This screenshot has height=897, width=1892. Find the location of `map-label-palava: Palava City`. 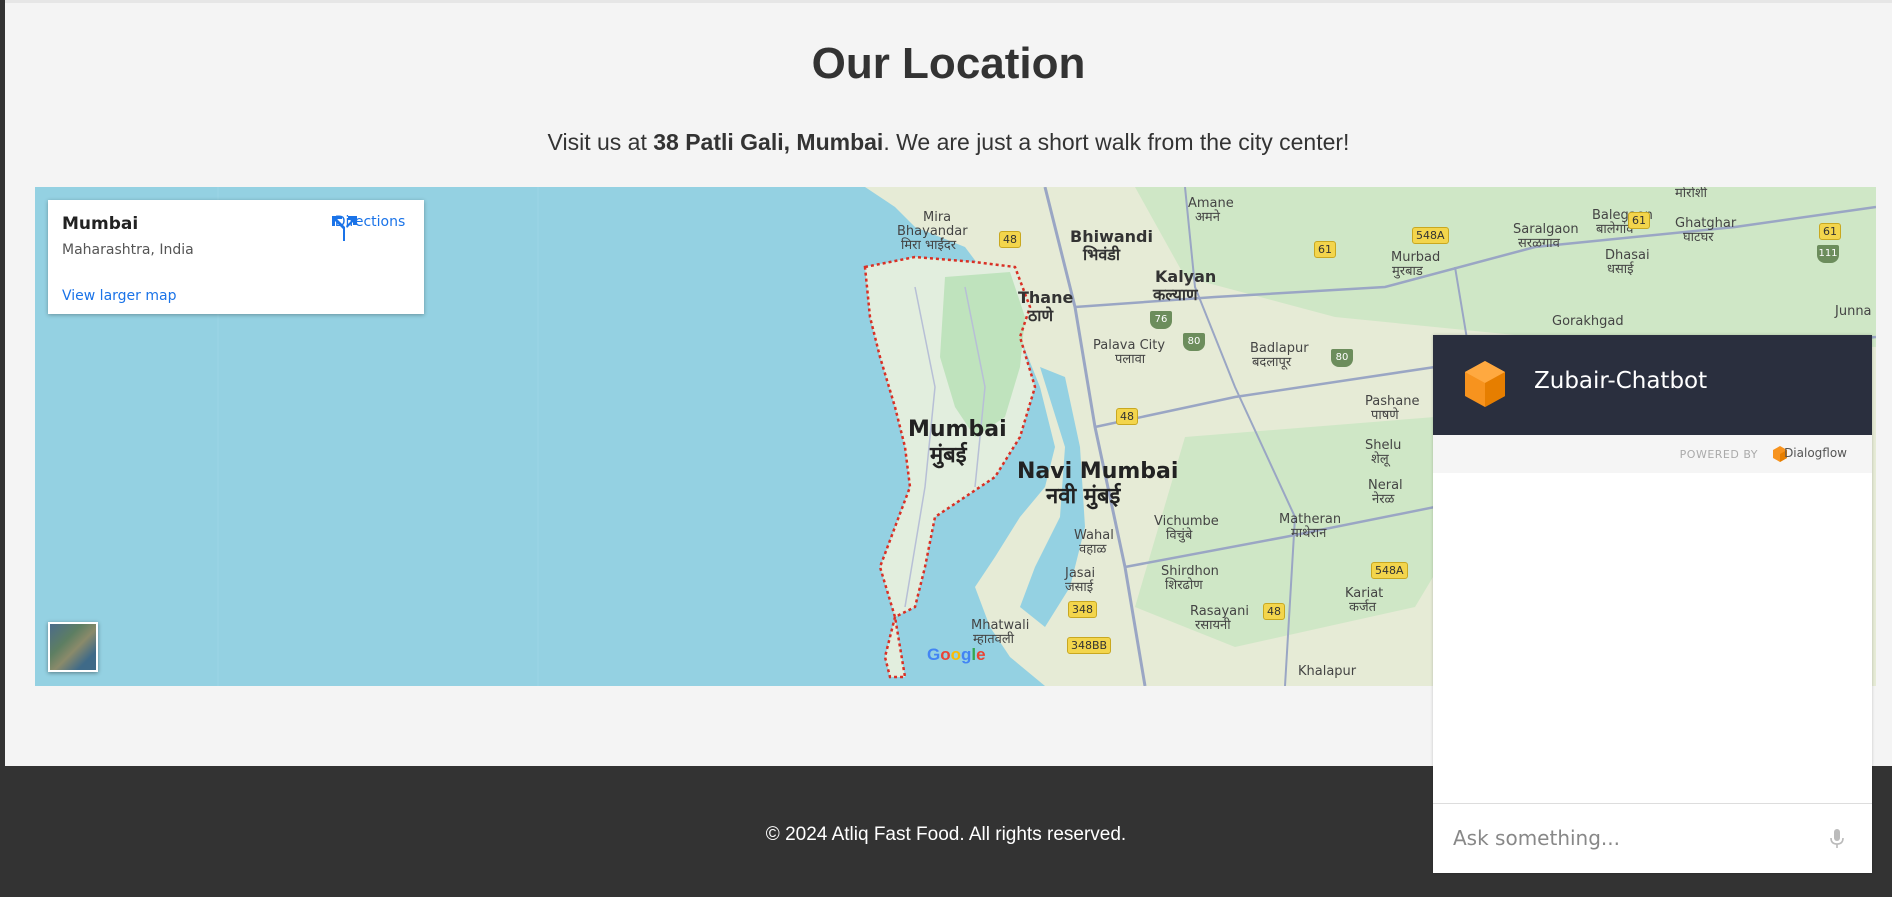

map-label-palava: Palava City is located at coordinates (1129, 345).